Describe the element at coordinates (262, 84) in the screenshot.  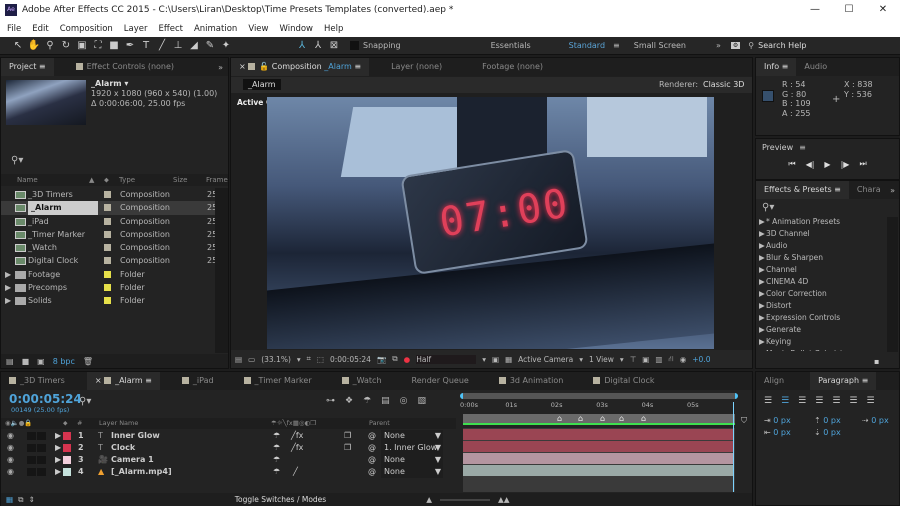
I see `comp-nav-tab: _Alarm` at that location.